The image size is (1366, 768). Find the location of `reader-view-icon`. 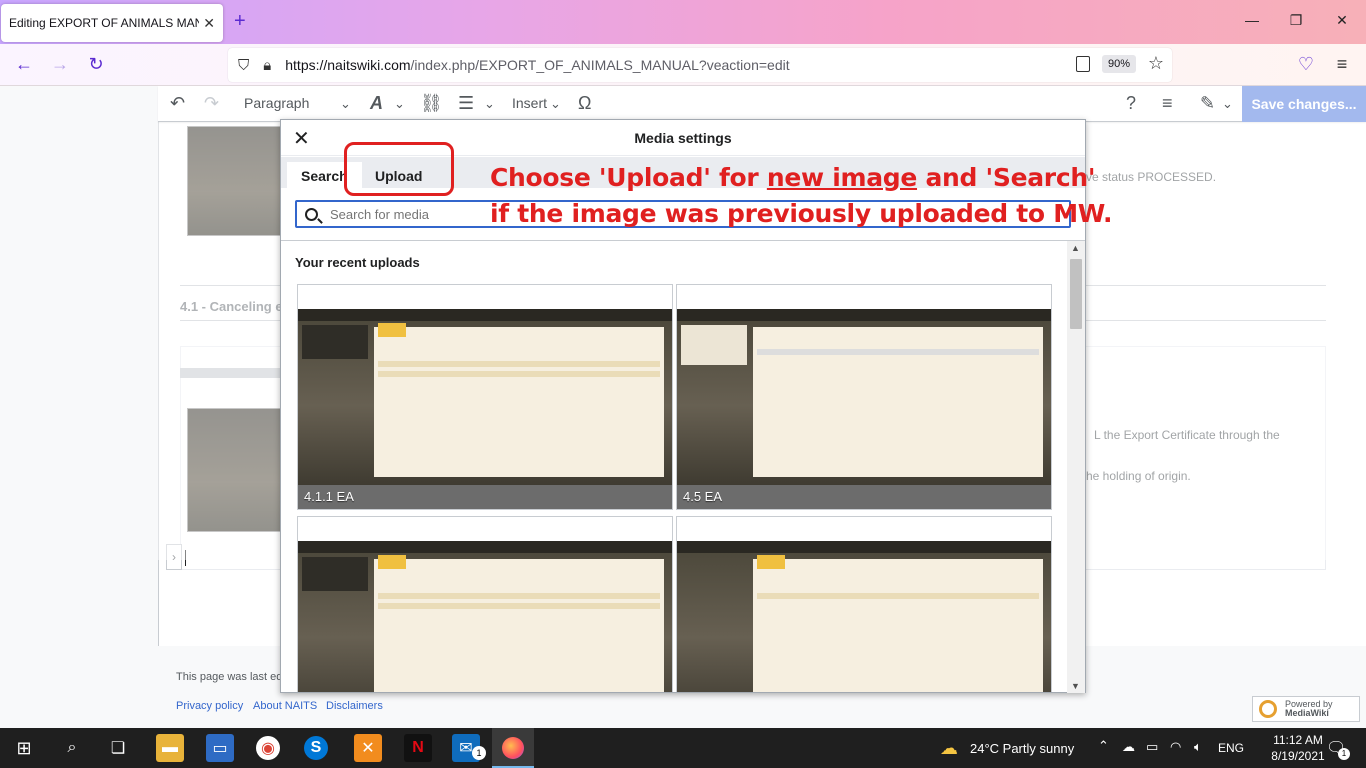

reader-view-icon is located at coordinates (1083, 64).